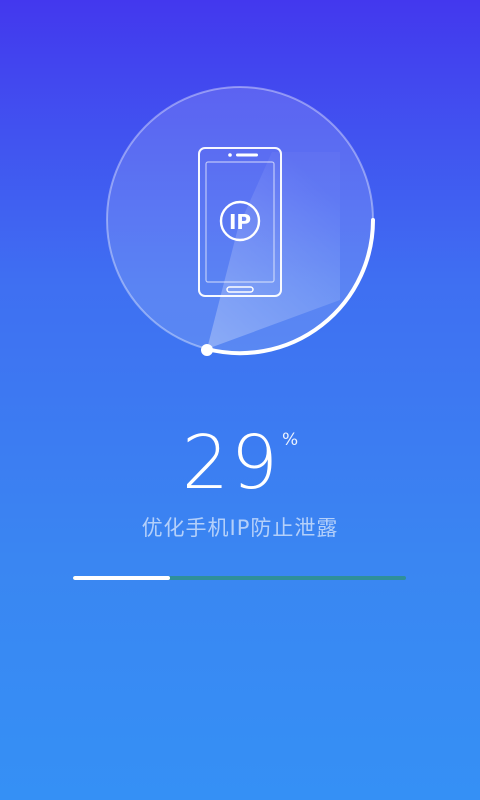 The height and width of the screenshot is (800, 480). What do you see at coordinates (290, 440) in the screenshot?
I see `percent-sign: %` at bounding box center [290, 440].